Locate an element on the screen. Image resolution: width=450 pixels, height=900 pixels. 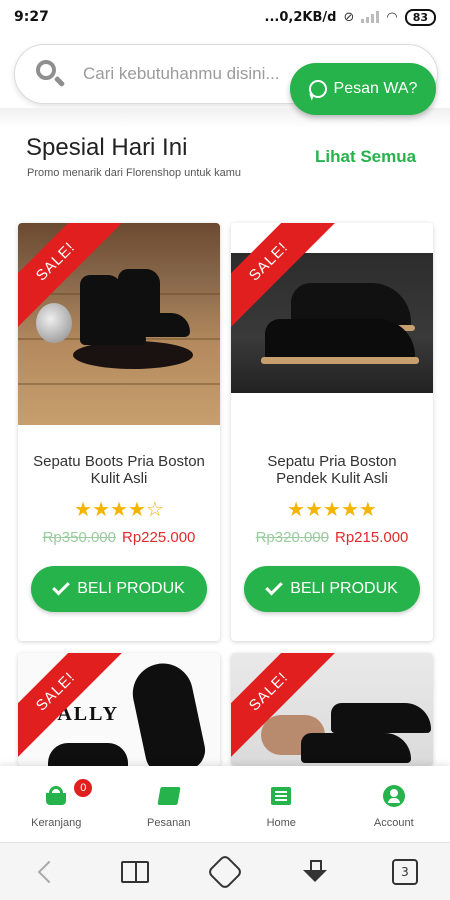
back-button is located at coordinates (45, 872).